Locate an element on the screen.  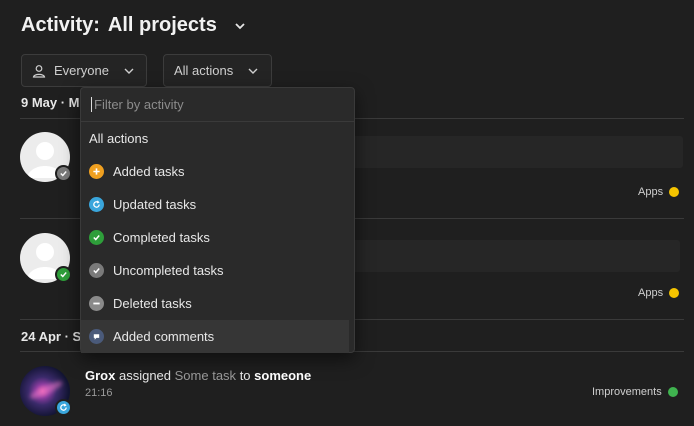
activity-preposition: to is located at coordinates (245, 375).